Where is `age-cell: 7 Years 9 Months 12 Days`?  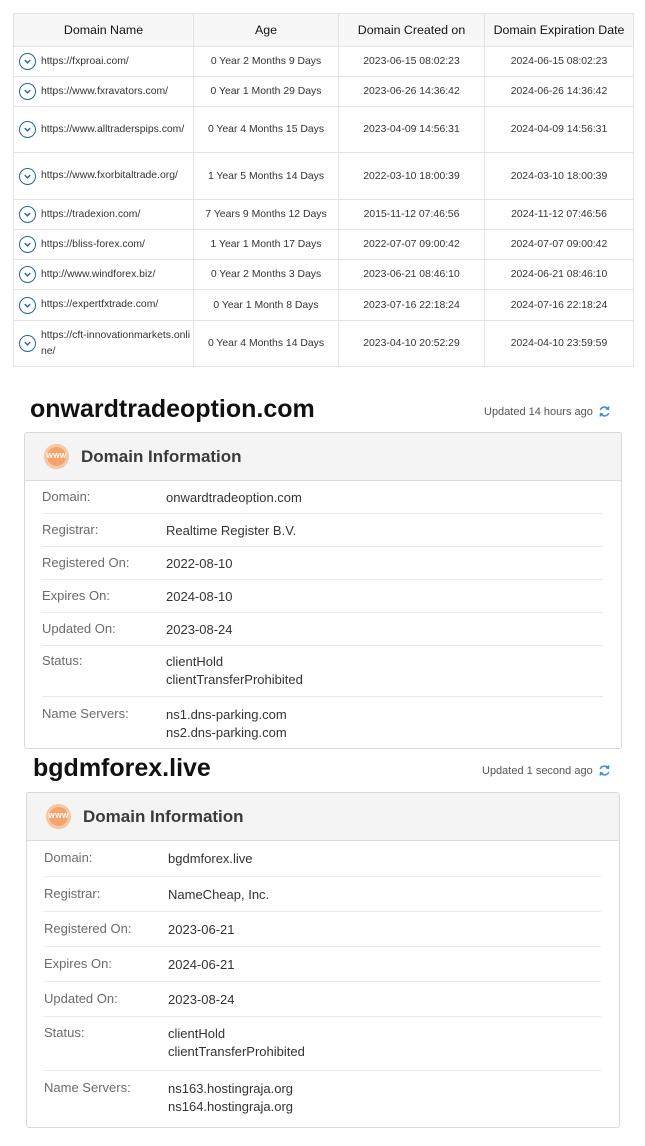 age-cell: 7 Years 9 Months 12 Days is located at coordinates (266, 214).